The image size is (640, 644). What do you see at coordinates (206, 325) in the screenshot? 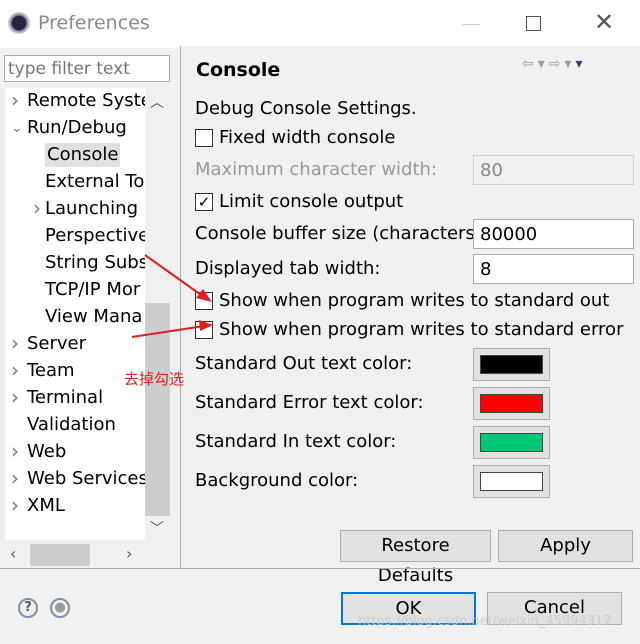
I see `arrow-head-stderr` at bounding box center [206, 325].